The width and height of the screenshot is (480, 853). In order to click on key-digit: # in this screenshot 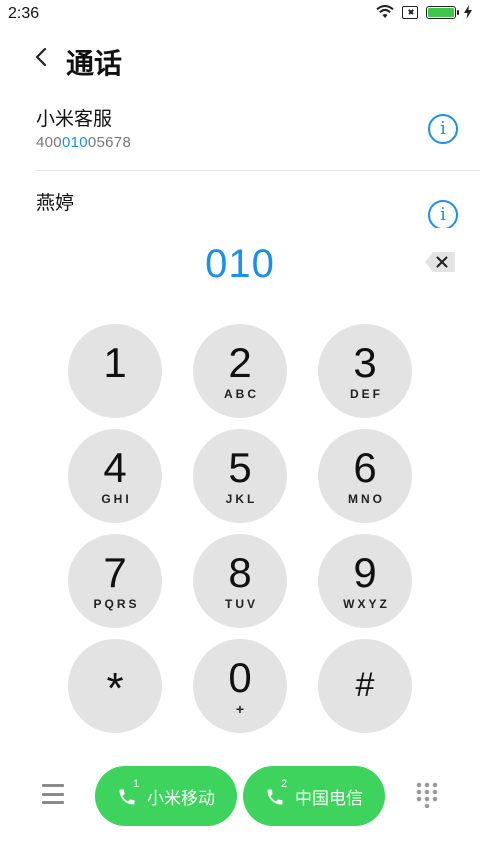, I will do `click(365, 685)`.